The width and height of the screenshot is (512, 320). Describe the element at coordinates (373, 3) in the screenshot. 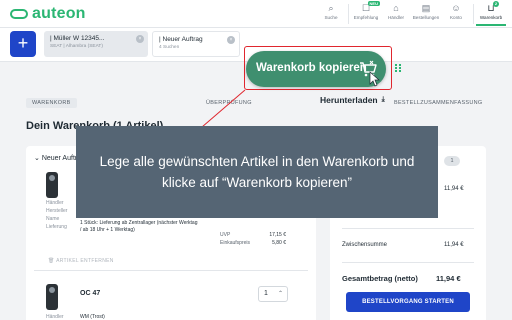

I see `new-badge: NEU` at that location.